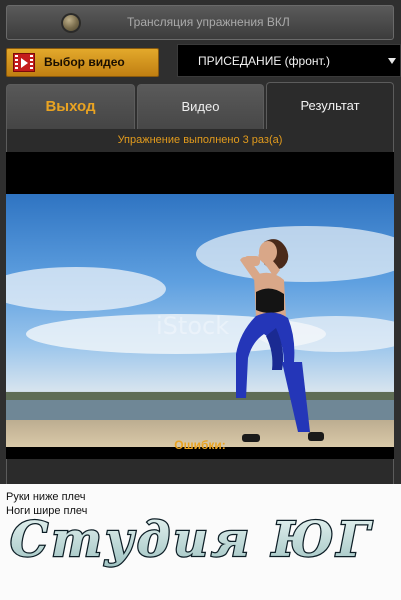  What do you see at coordinates (70, 106) in the screenshot?
I see `tab-exit: Выход` at bounding box center [70, 106].